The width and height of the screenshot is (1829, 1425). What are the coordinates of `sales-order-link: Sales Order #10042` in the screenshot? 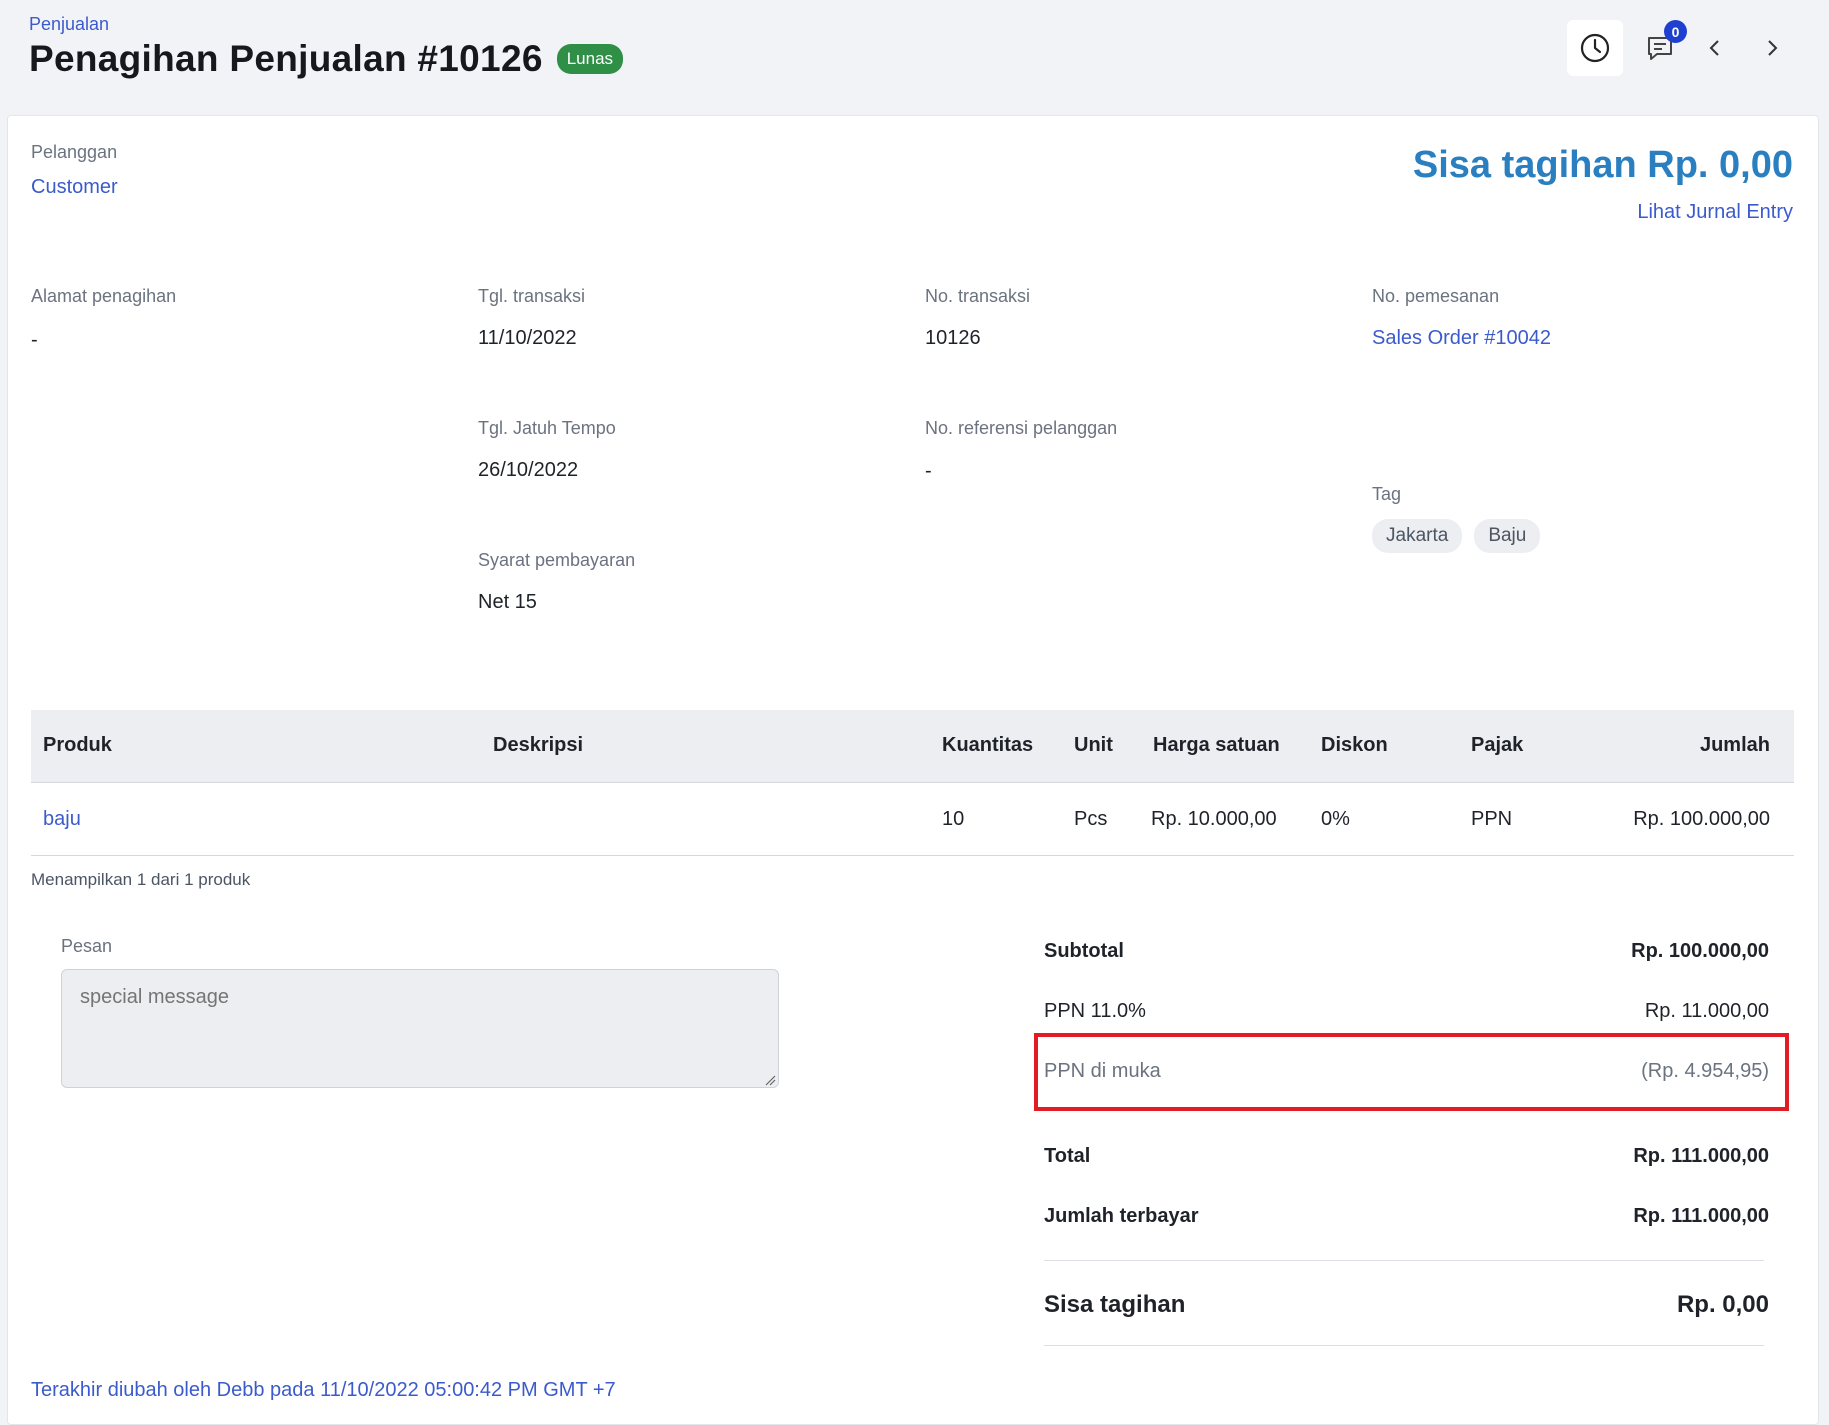 It's located at (1461, 338).